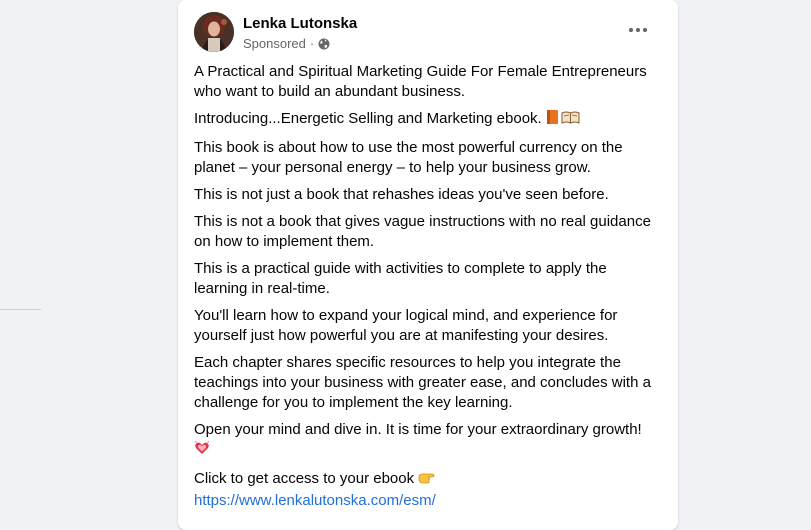 The width and height of the screenshot is (811, 530). Describe the element at coordinates (300, 23) in the screenshot. I see `author-name: Lenka Lutonska` at that location.